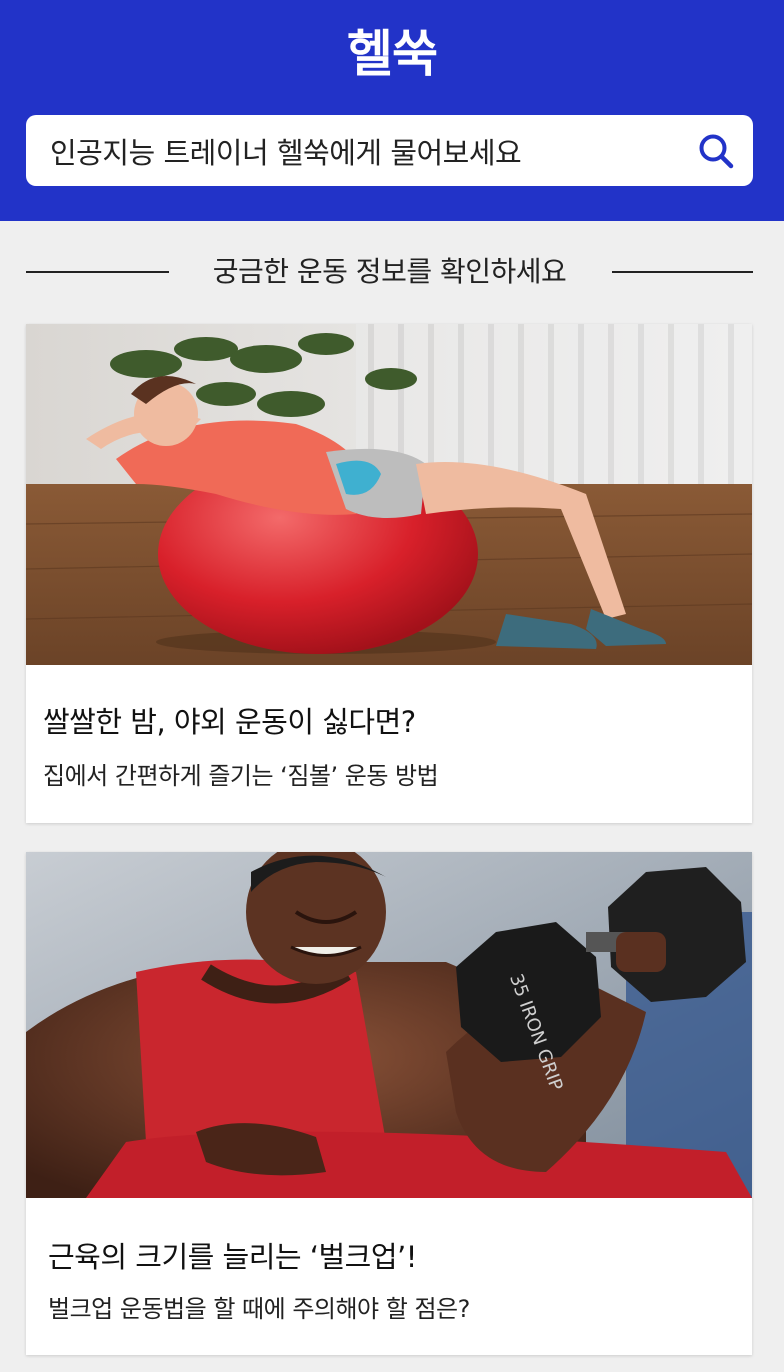 This screenshot has width=784, height=1372. I want to click on section-title: 궁금한 운동 정보를 확인하세요, so click(389, 271).